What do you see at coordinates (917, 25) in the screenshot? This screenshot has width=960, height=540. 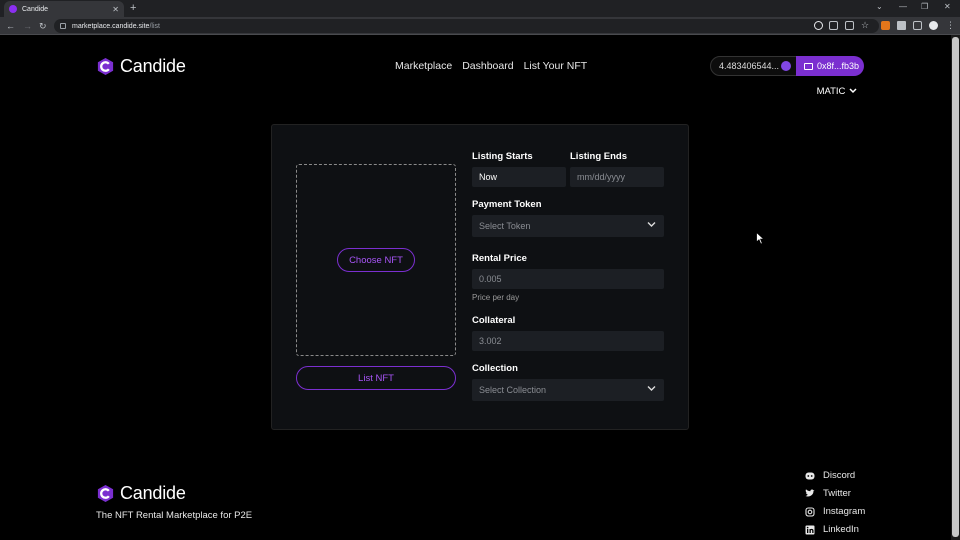 I see `side-panel-icon` at bounding box center [917, 25].